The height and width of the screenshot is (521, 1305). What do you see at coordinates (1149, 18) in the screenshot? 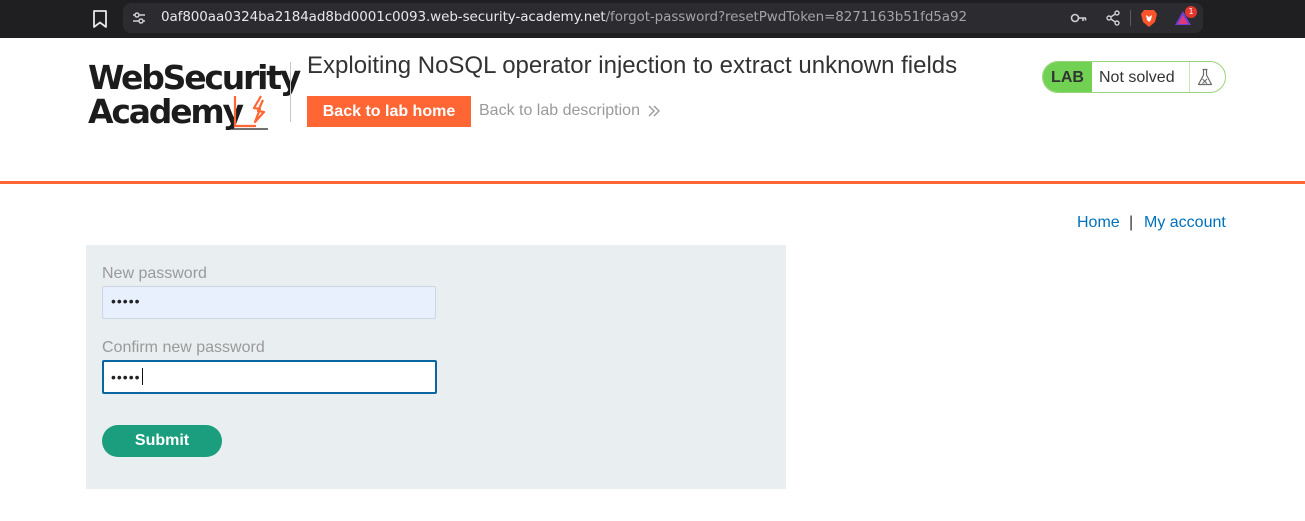
I see `brave-icon` at bounding box center [1149, 18].